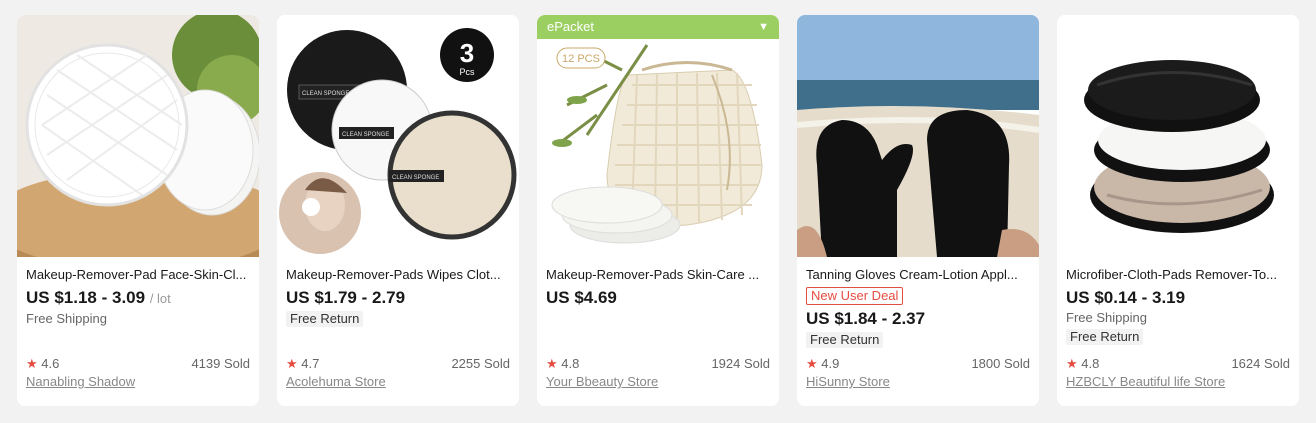  What do you see at coordinates (581, 297) in the screenshot?
I see `product-price: US $4.69` at bounding box center [581, 297].